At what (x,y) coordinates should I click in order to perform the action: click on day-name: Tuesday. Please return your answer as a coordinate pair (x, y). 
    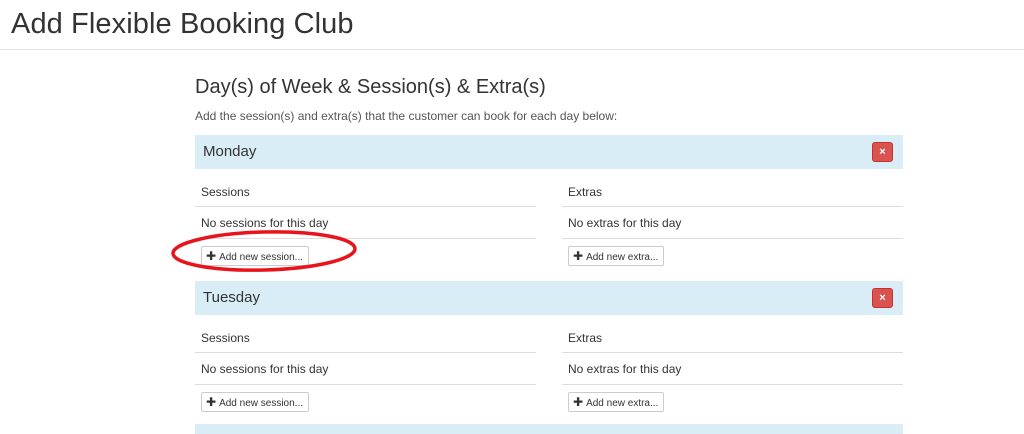
    Looking at the image, I should click on (231, 297).